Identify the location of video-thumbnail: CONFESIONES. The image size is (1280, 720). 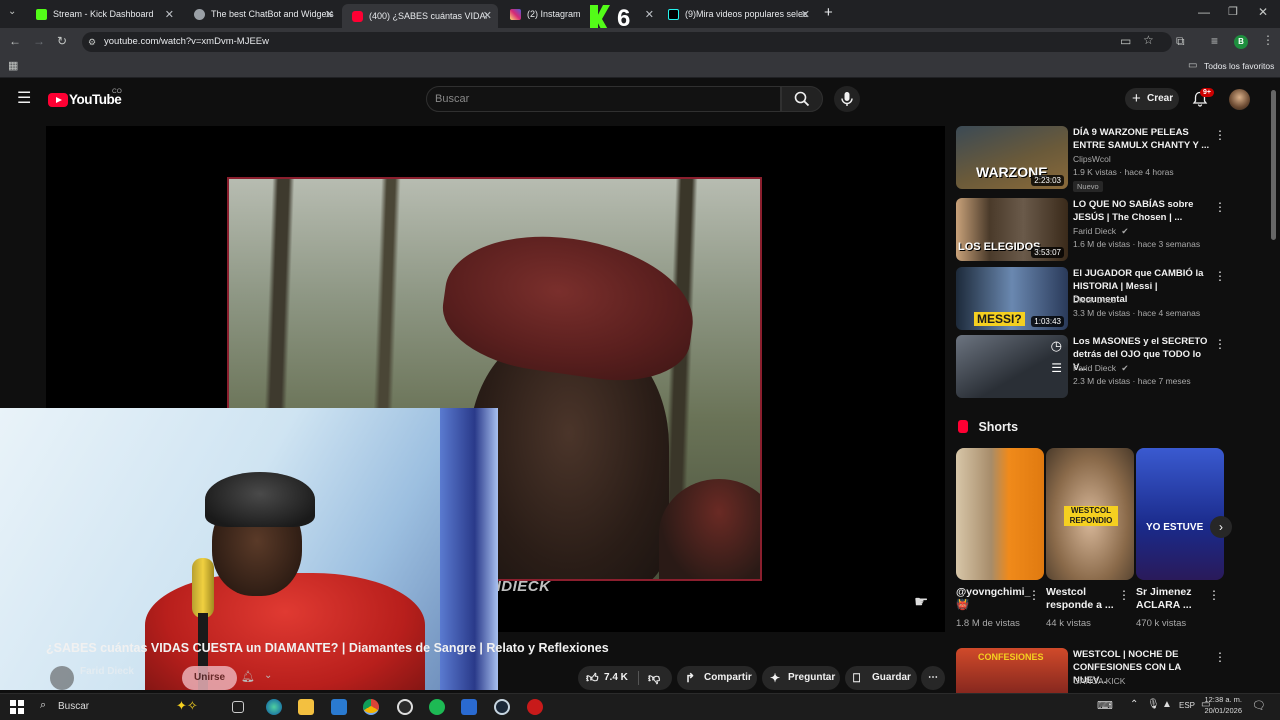
(1012, 670).